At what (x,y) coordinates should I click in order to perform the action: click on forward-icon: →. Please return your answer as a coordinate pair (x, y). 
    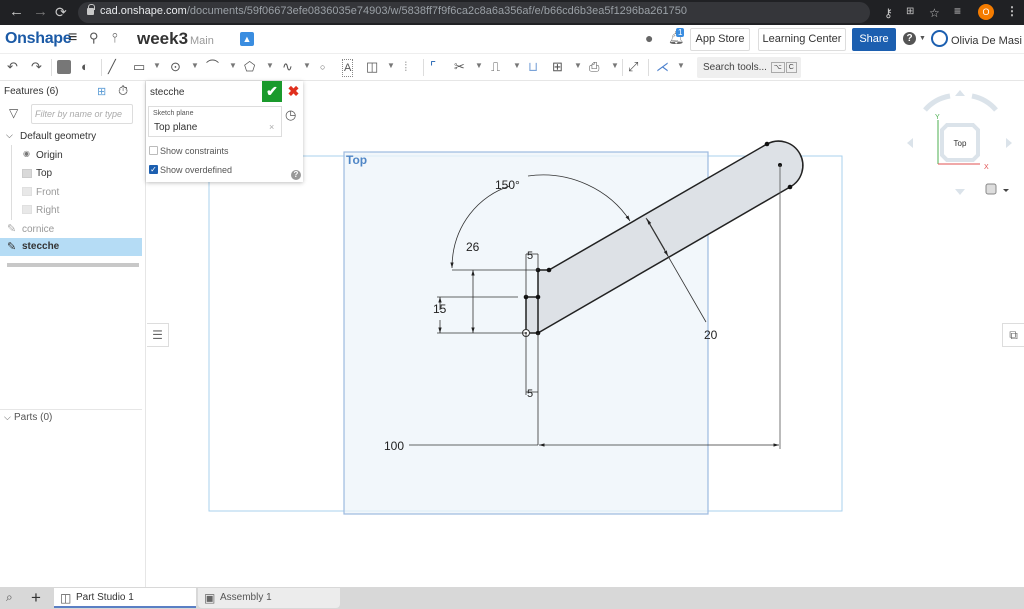
    Looking at the image, I should click on (40, 12).